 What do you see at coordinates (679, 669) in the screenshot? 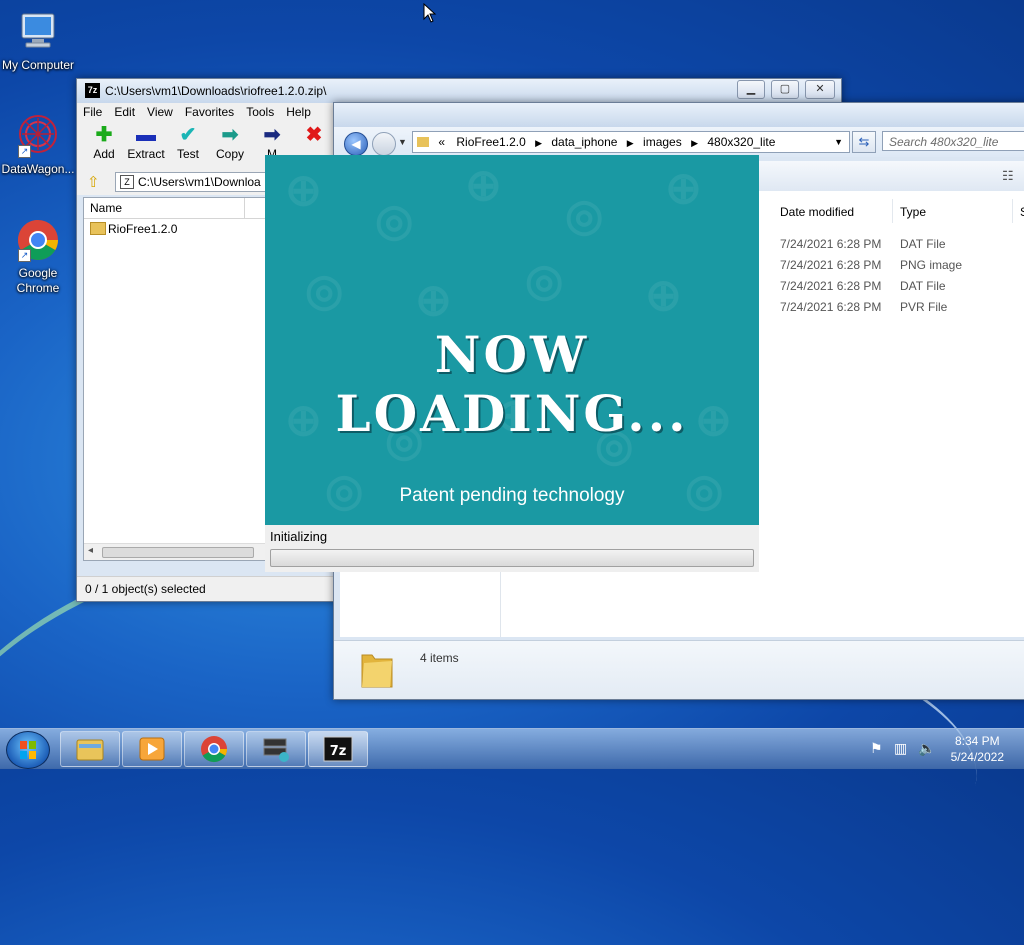
I see `details-pane: 4 items` at bounding box center [679, 669].